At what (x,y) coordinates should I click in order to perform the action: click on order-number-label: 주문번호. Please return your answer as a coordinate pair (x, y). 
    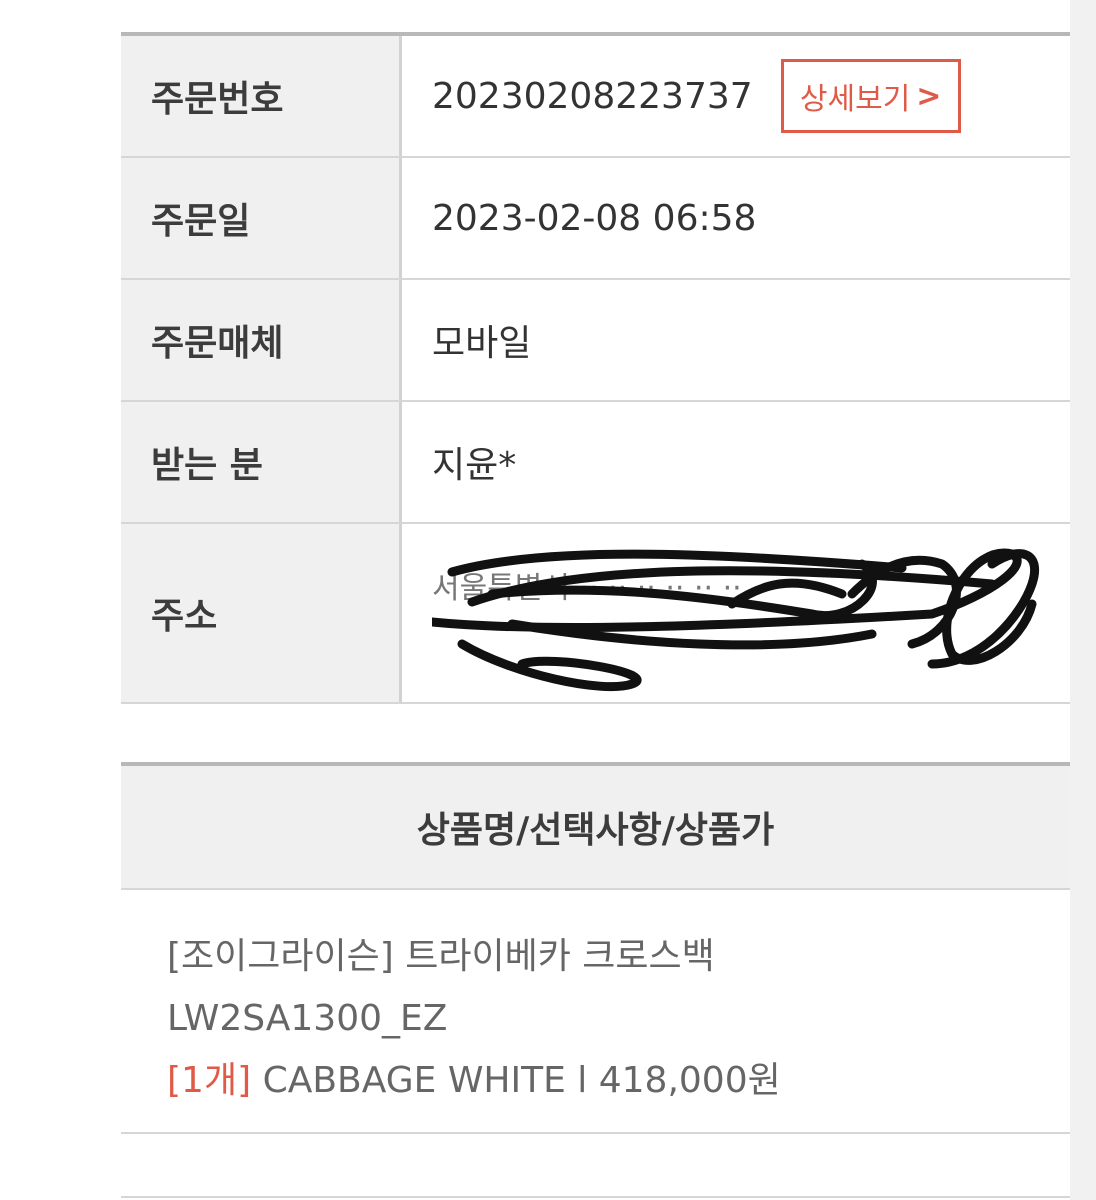
    Looking at the image, I should click on (261, 96).